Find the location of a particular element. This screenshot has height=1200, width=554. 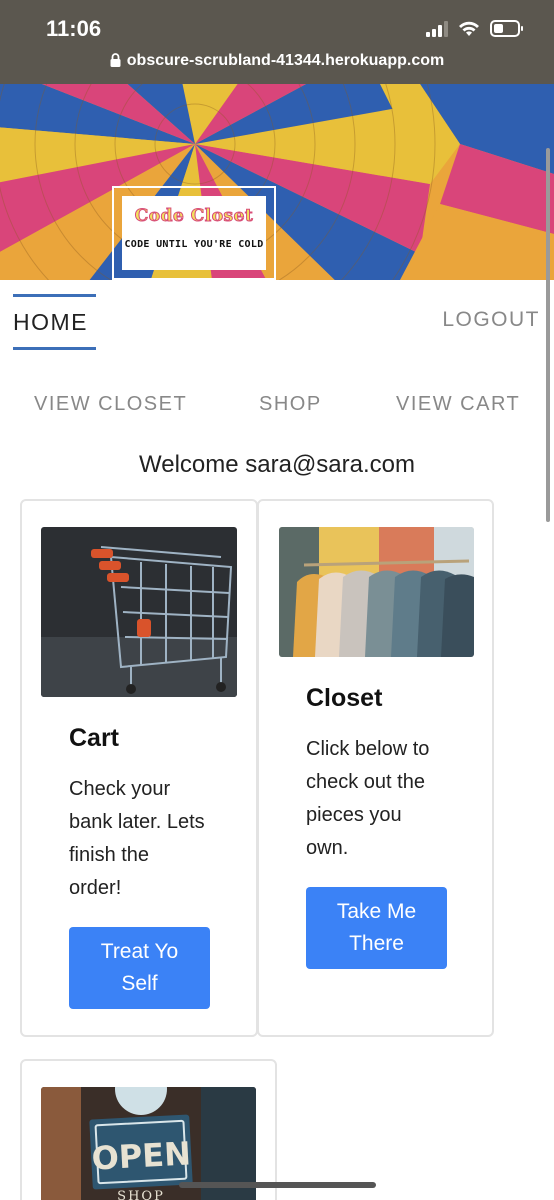

treat-yo-self-button: Treat Yo Self is located at coordinates (139, 968).